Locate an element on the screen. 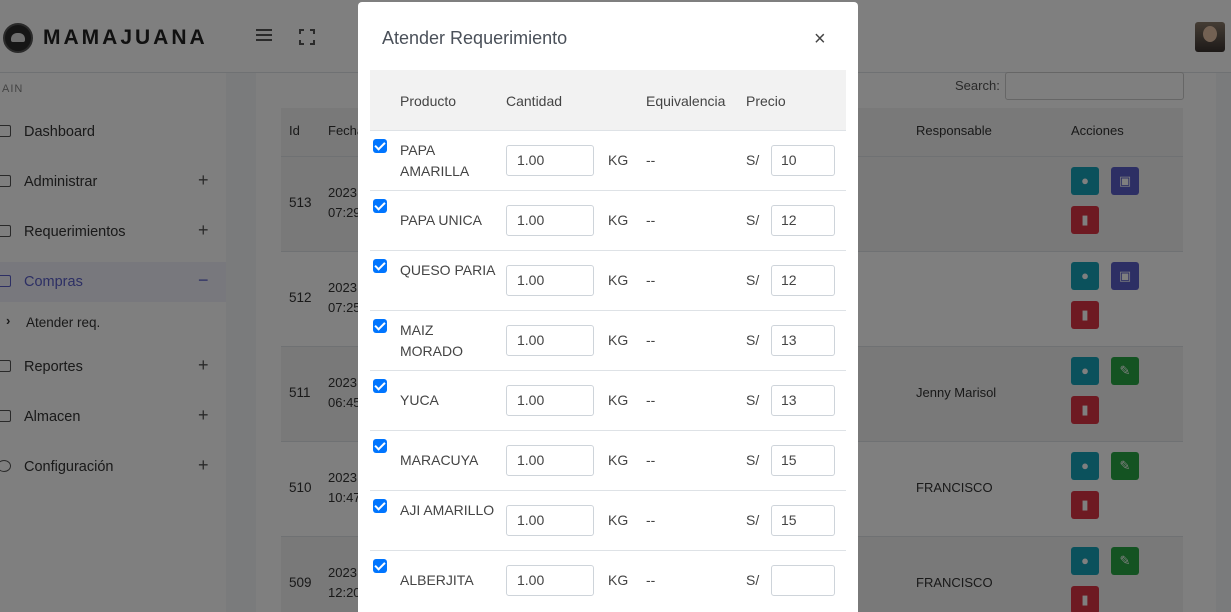 The height and width of the screenshot is (612, 1231). product-row: MARACUYA 1.00 KG -- S/ 15 is located at coordinates (608, 460).